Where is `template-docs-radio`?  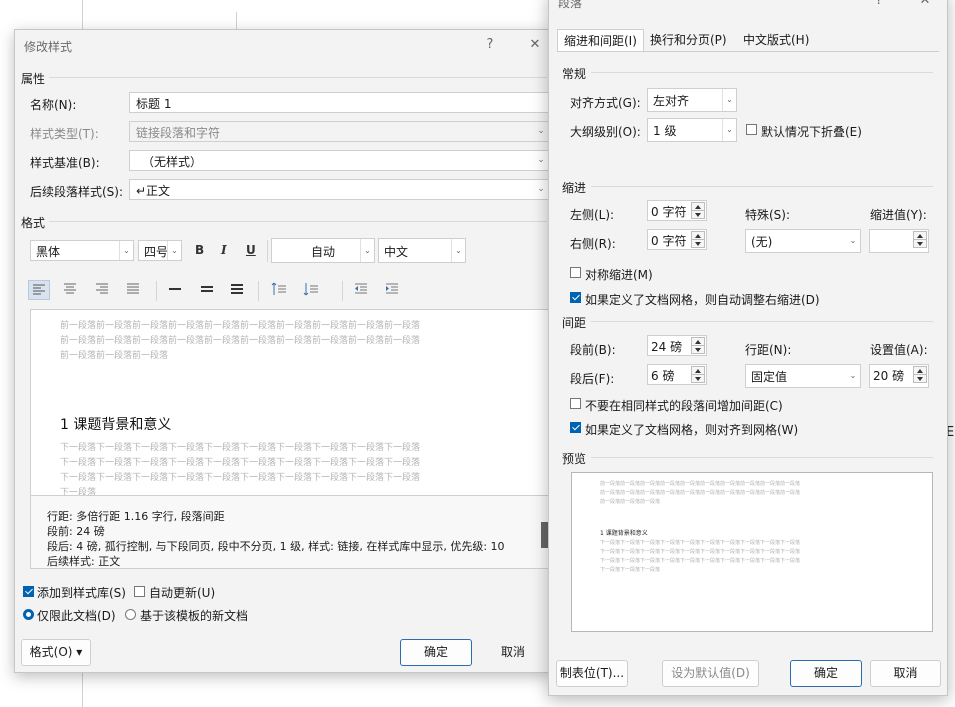
template-docs-radio is located at coordinates (130, 614).